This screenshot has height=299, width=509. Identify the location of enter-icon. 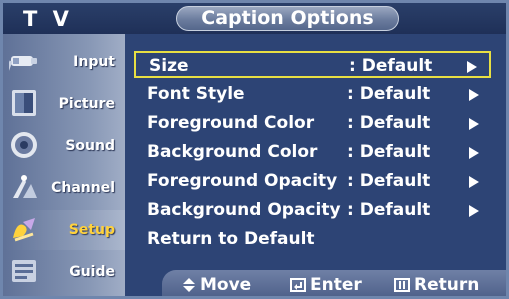
(298, 285).